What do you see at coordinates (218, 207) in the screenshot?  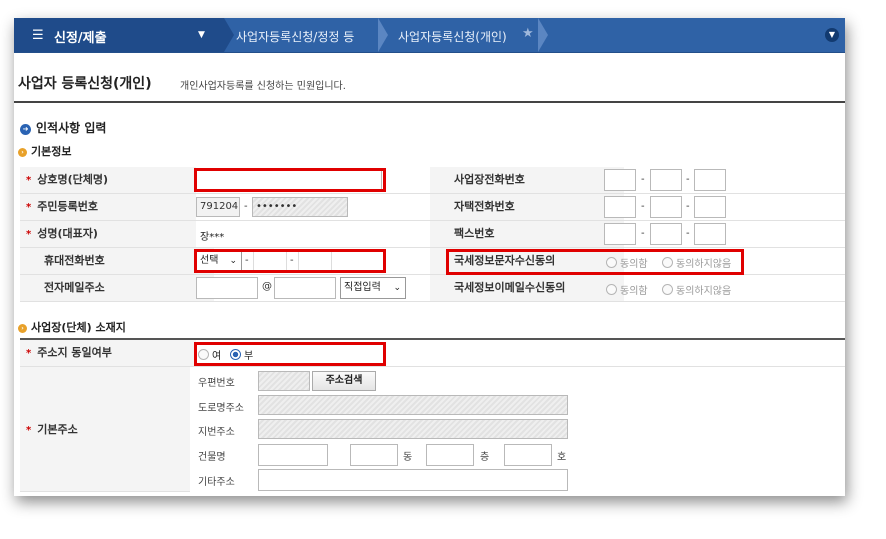 I see `rrn-front-input: 791204` at bounding box center [218, 207].